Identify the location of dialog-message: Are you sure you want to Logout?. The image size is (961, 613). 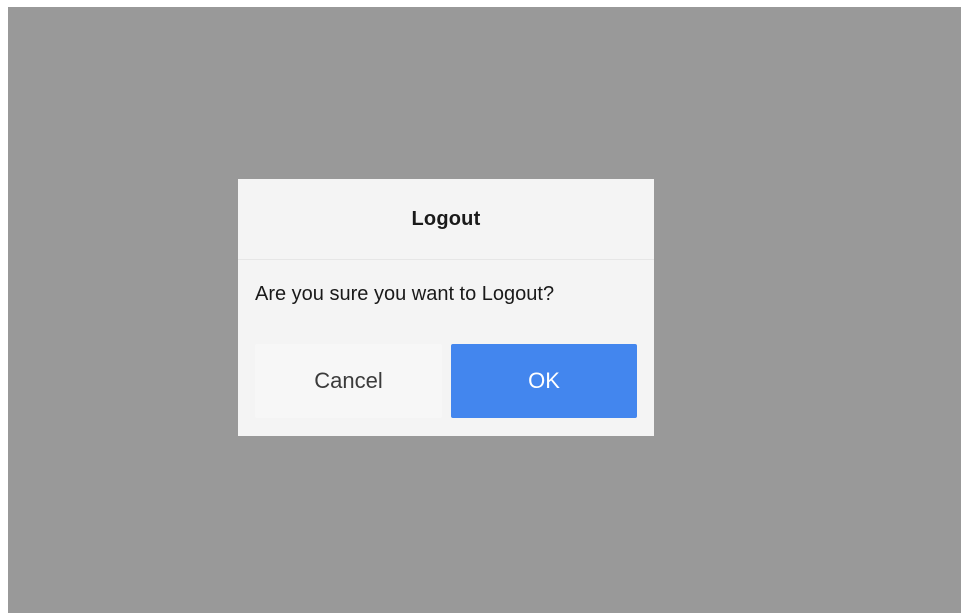
(405, 294).